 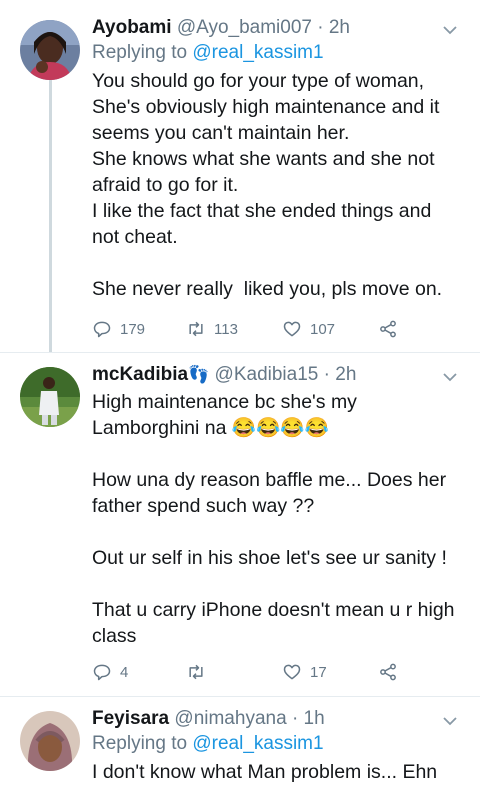 I want to click on tweet-header: Feyisara @nimahyana · 1h, so click(x=277, y=719).